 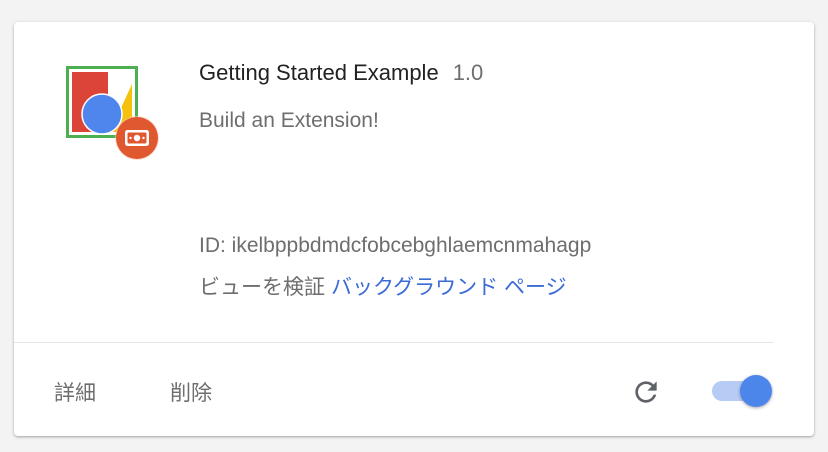 What do you see at coordinates (394, 342) in the screenshot?
I see `card-divider` at bounding box center [394, 342].